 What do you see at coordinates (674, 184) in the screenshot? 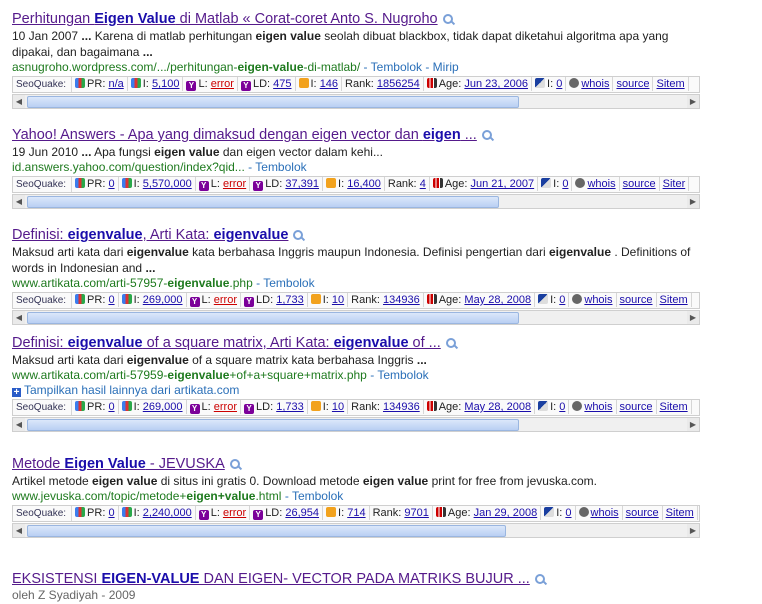
I see `sitemap-link: Siter` at bounding box center [674, 184].